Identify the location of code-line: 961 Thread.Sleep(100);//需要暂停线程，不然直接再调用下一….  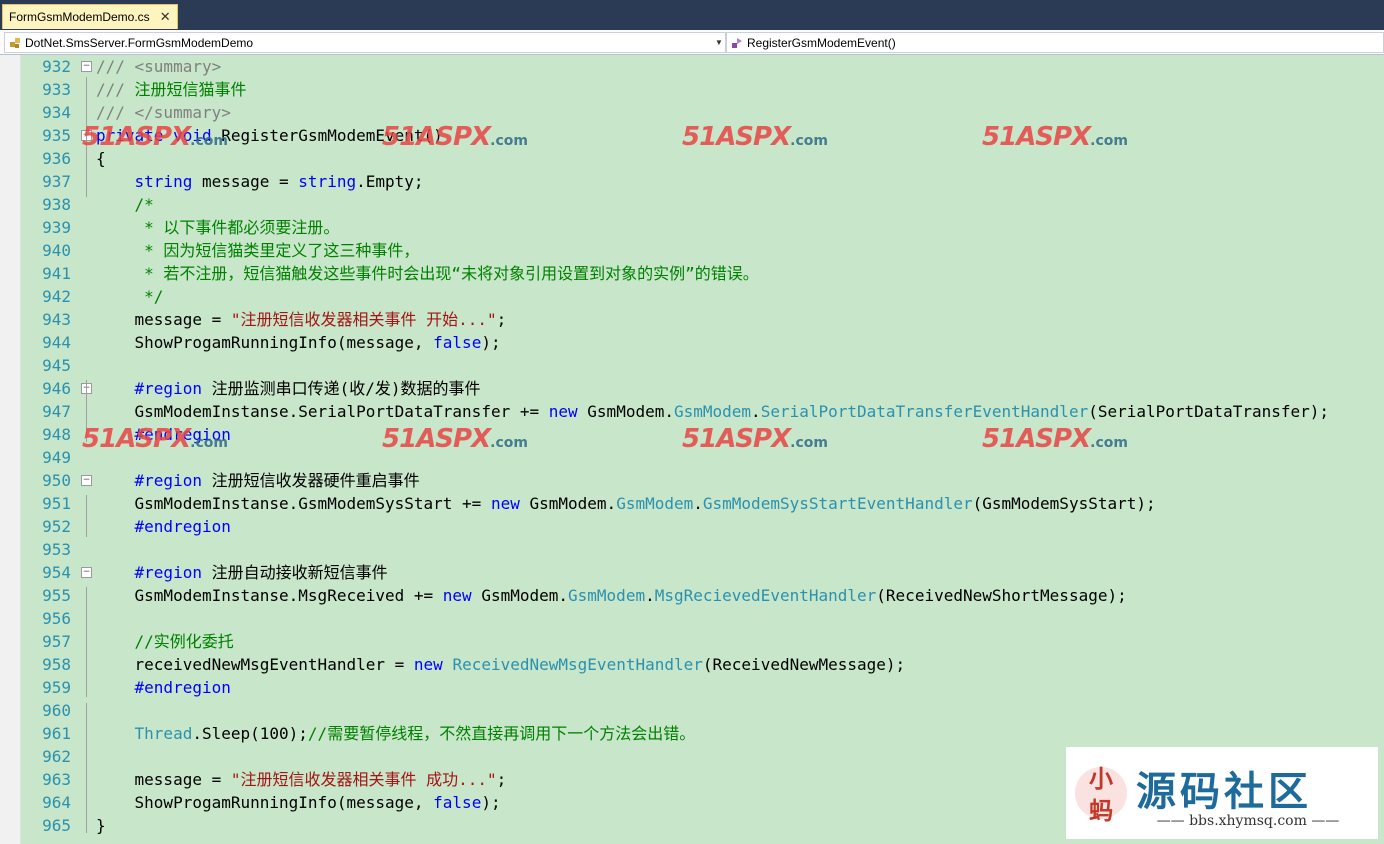
(702, 733).